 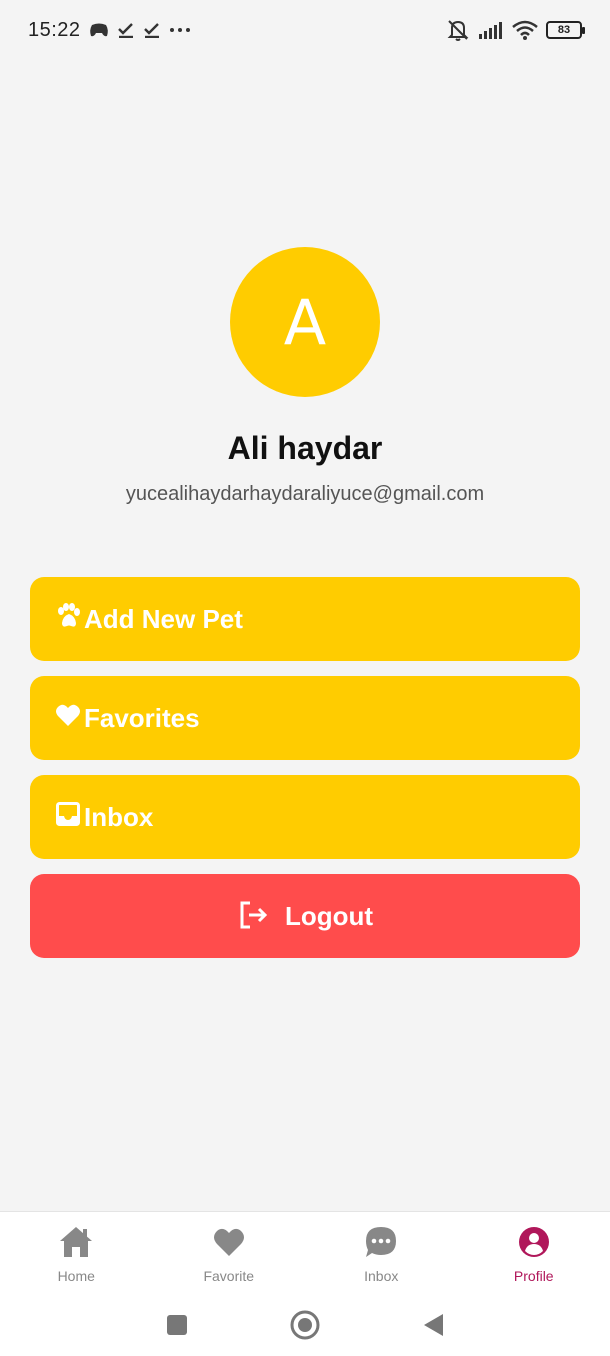 I want to click on status-bar: 15:22 83, so click(x=305, y=30).